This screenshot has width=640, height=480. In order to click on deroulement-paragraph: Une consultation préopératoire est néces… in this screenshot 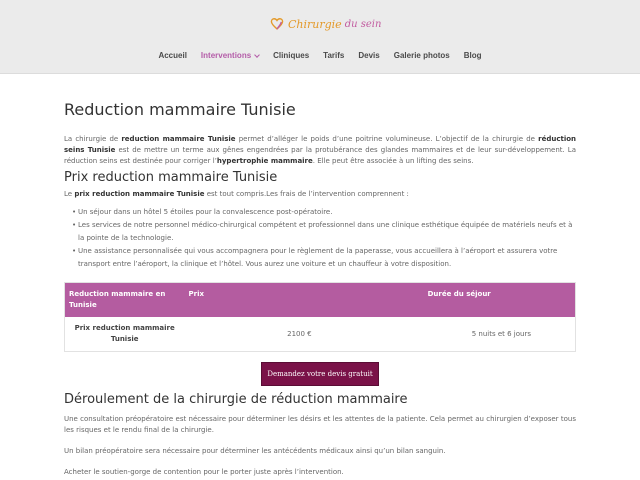, I will do `click(320, 424)`.